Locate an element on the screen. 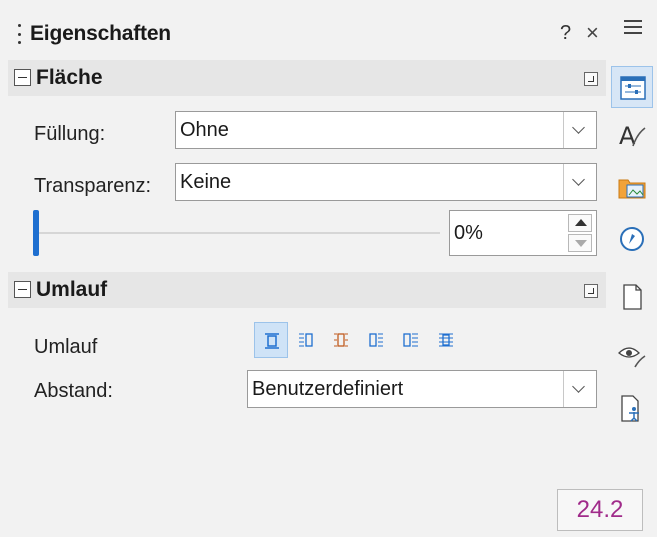 This screenshot has width=657, height=537. close-button: × is located at coordinates (592, 33).